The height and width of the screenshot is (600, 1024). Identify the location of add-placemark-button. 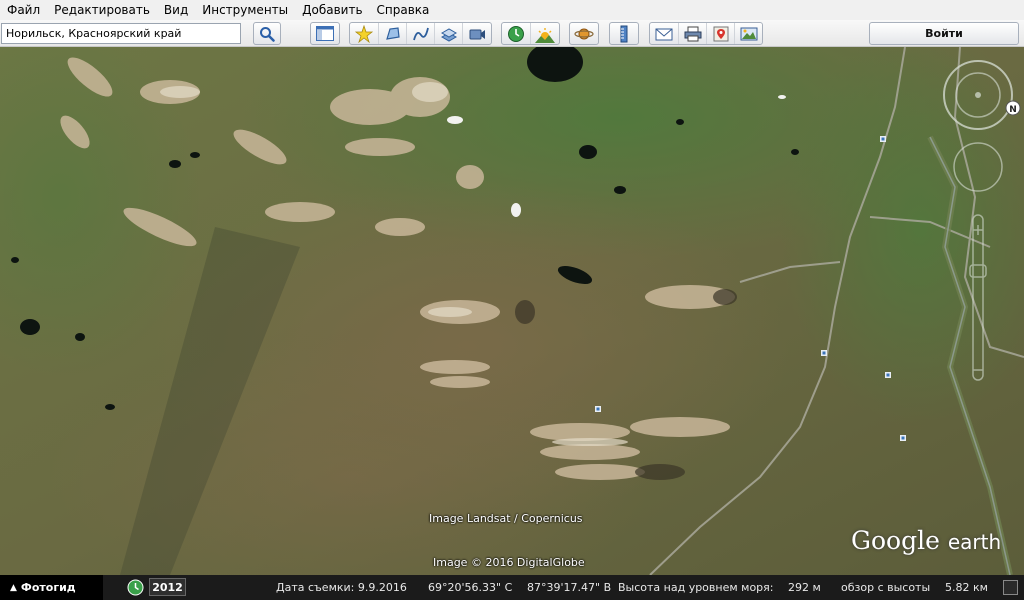
(364, 33).